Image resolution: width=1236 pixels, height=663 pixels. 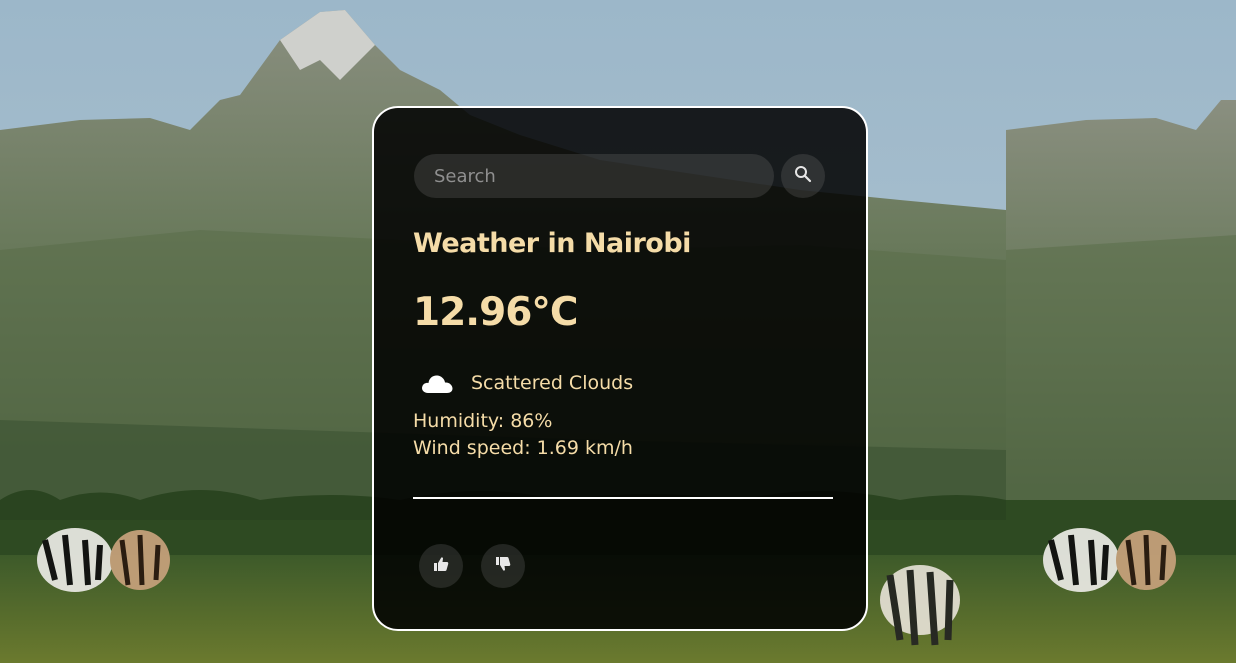 What do you see at coordinates (483, 421) in the screenshot?
I see `humidity-text: Humidity: 86%` at bounding box center [483, 421].